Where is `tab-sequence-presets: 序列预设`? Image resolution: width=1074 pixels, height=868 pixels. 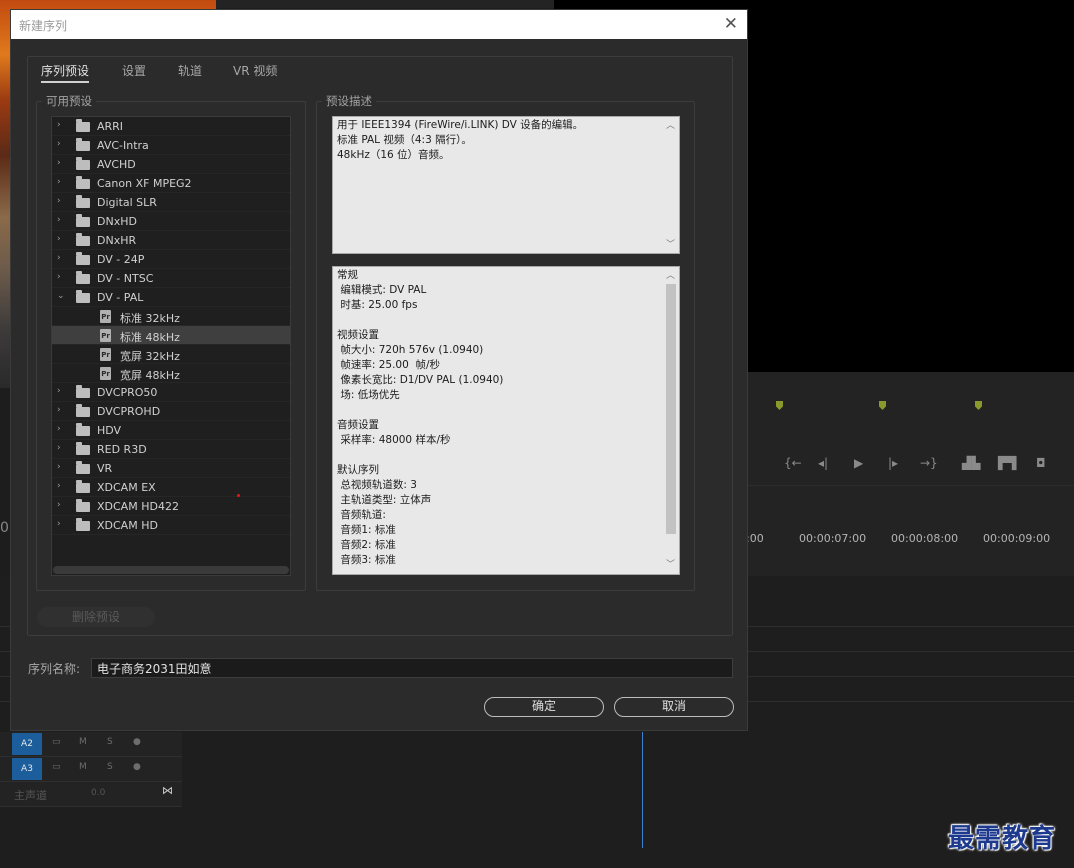
tab-sequence-presets: 序列预设 is located at coordinates (65, 72).